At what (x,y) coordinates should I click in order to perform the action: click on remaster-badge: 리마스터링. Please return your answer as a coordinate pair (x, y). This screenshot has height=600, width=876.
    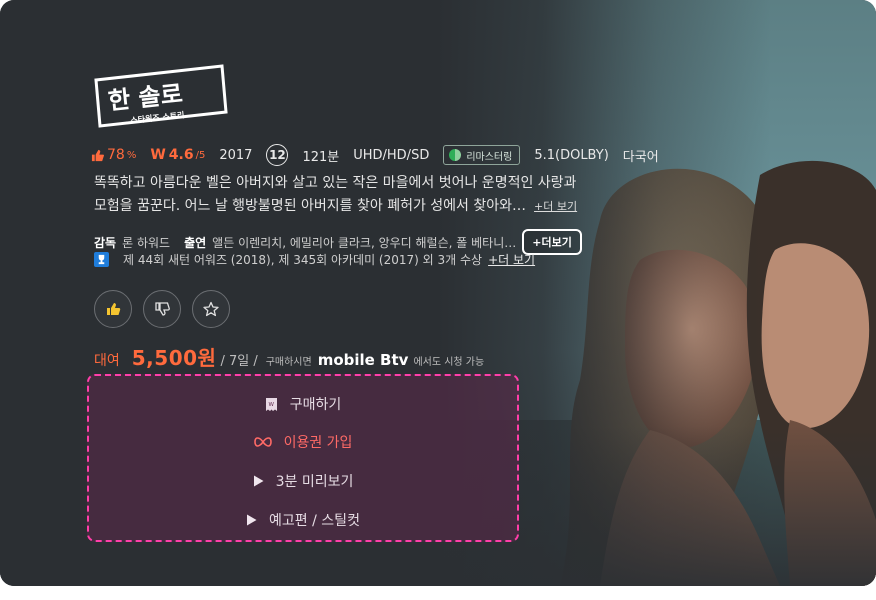
    Looking at the image, I should click on (482, 155).